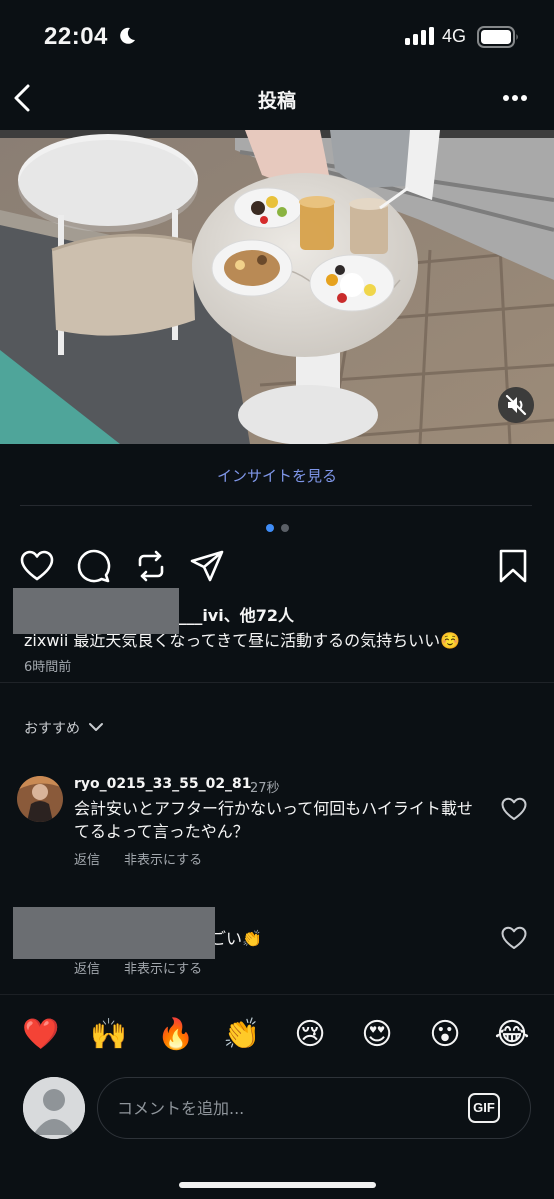 This screenshot has width=554, height=1199. I want to click on more-icon, so click(515, 98).